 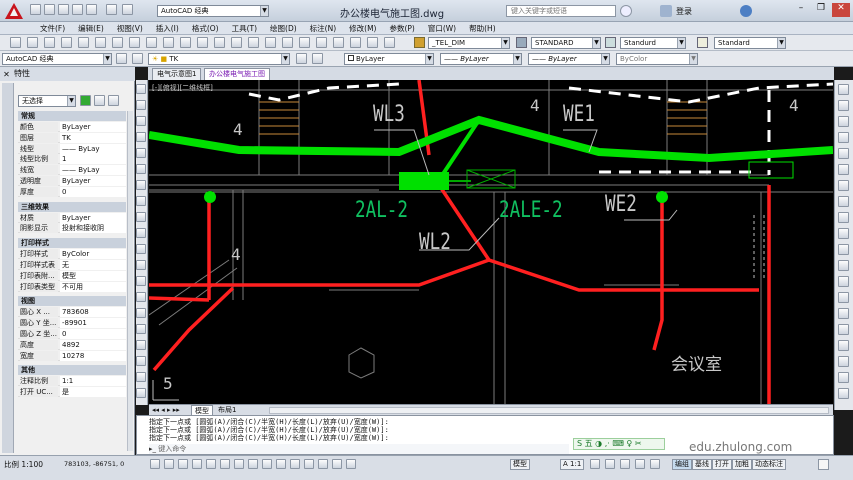 I want to click on property-row: 打印样式 ByColor, so click(x=72, y=254).